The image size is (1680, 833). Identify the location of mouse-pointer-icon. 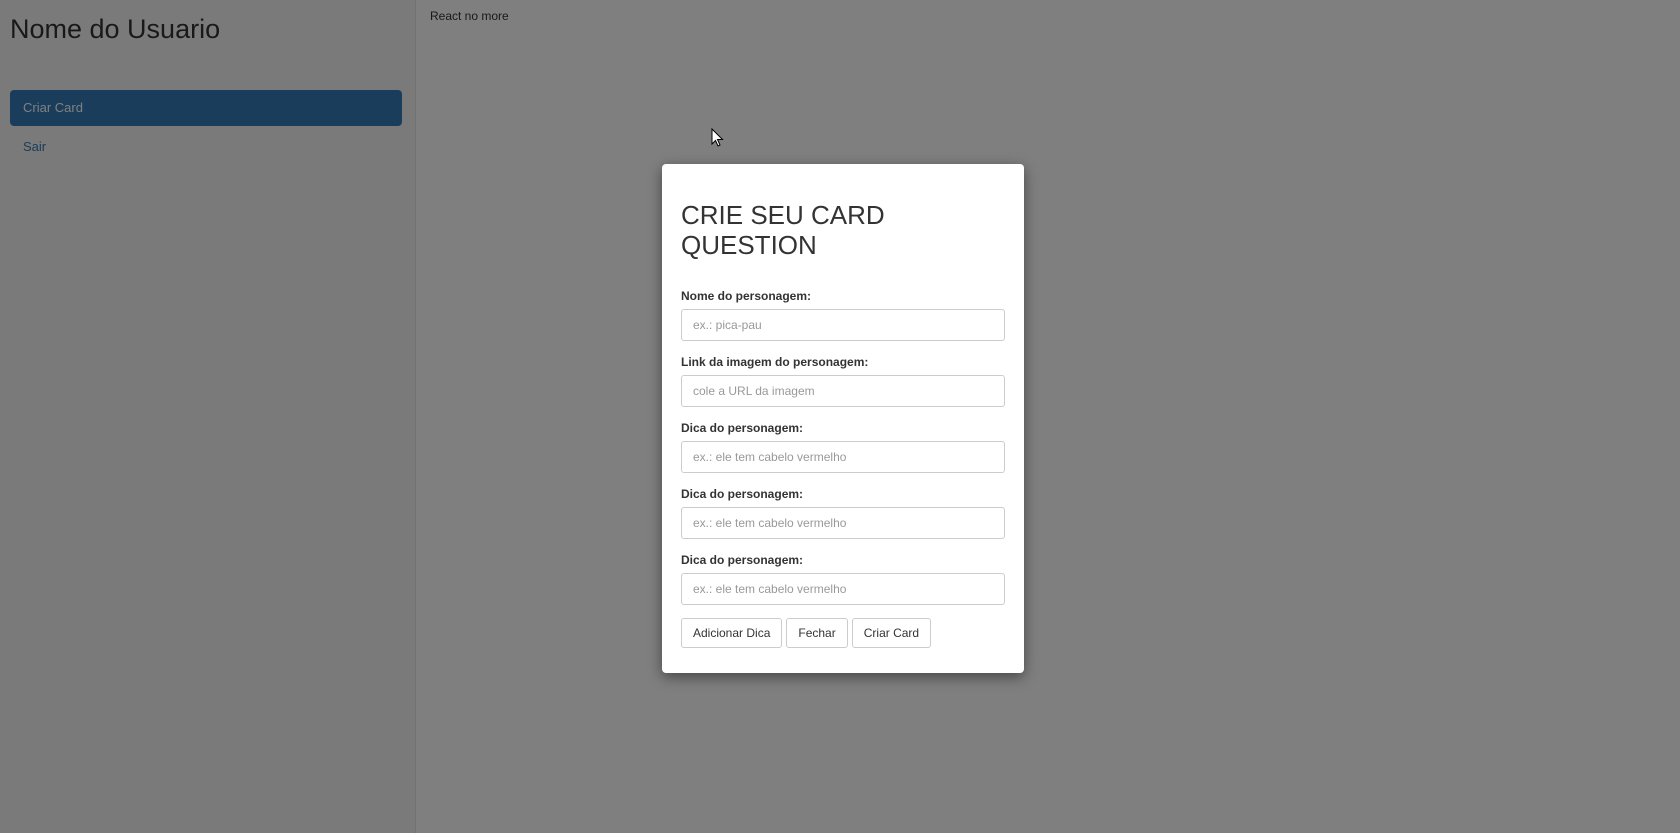
(717, 137).